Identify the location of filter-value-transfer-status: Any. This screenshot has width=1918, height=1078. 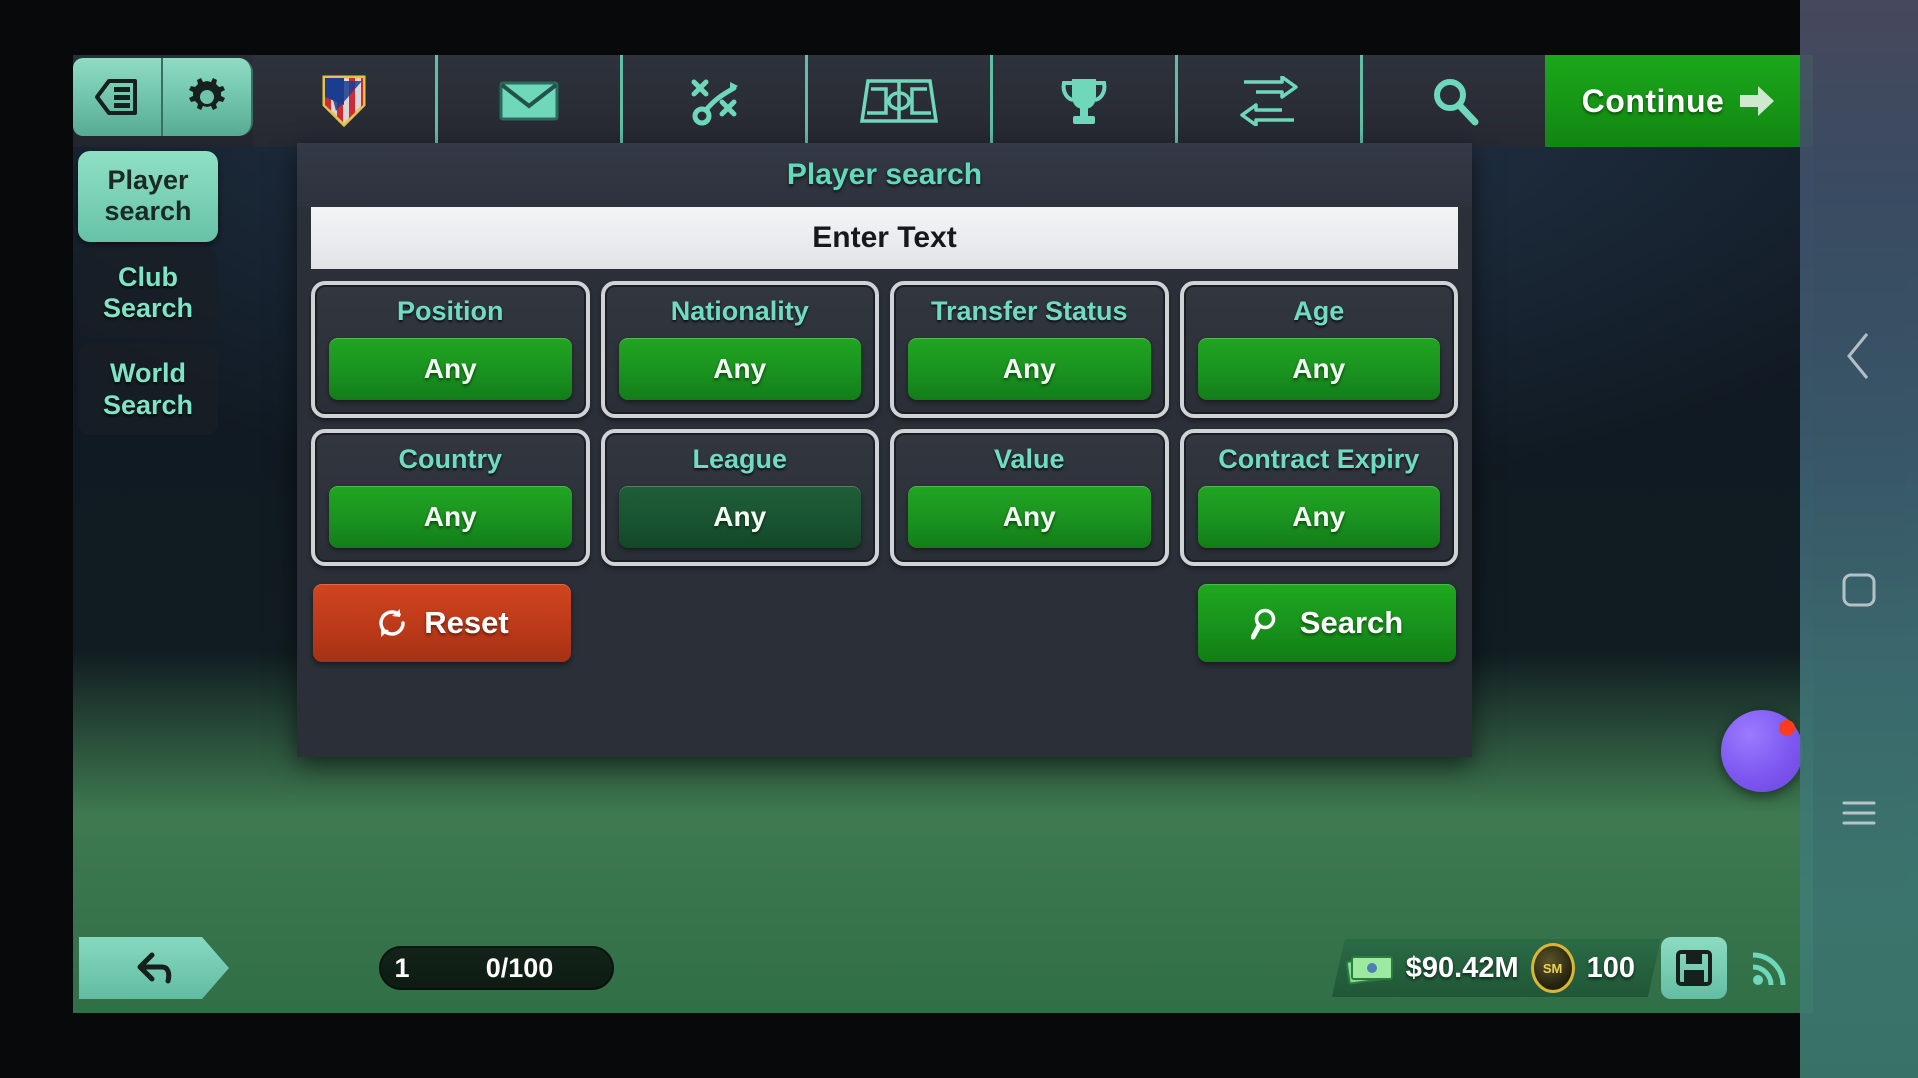
(1029, 369).